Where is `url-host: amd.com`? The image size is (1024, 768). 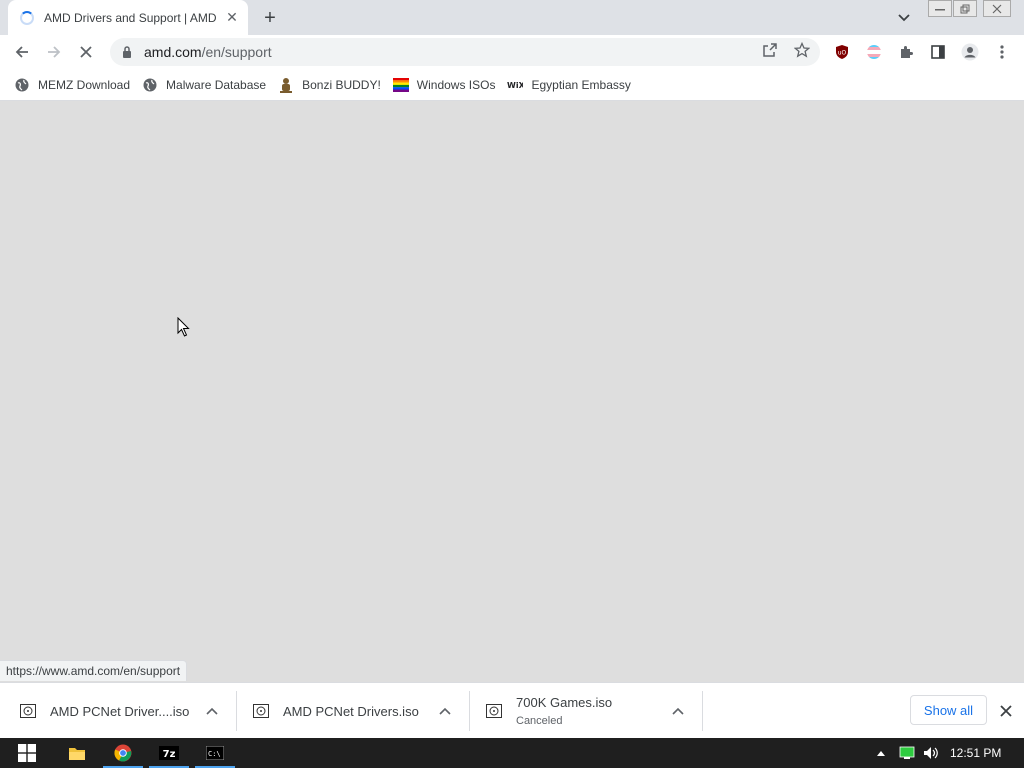
url-host: amd.com is located at coordinates (173, 52).